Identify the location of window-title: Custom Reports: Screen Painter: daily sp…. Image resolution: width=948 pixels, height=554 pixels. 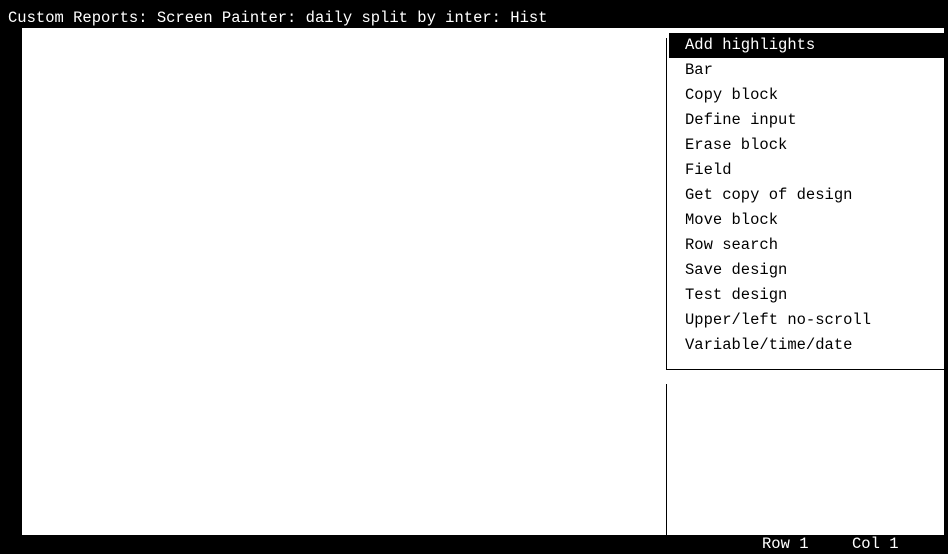
(474, 14).